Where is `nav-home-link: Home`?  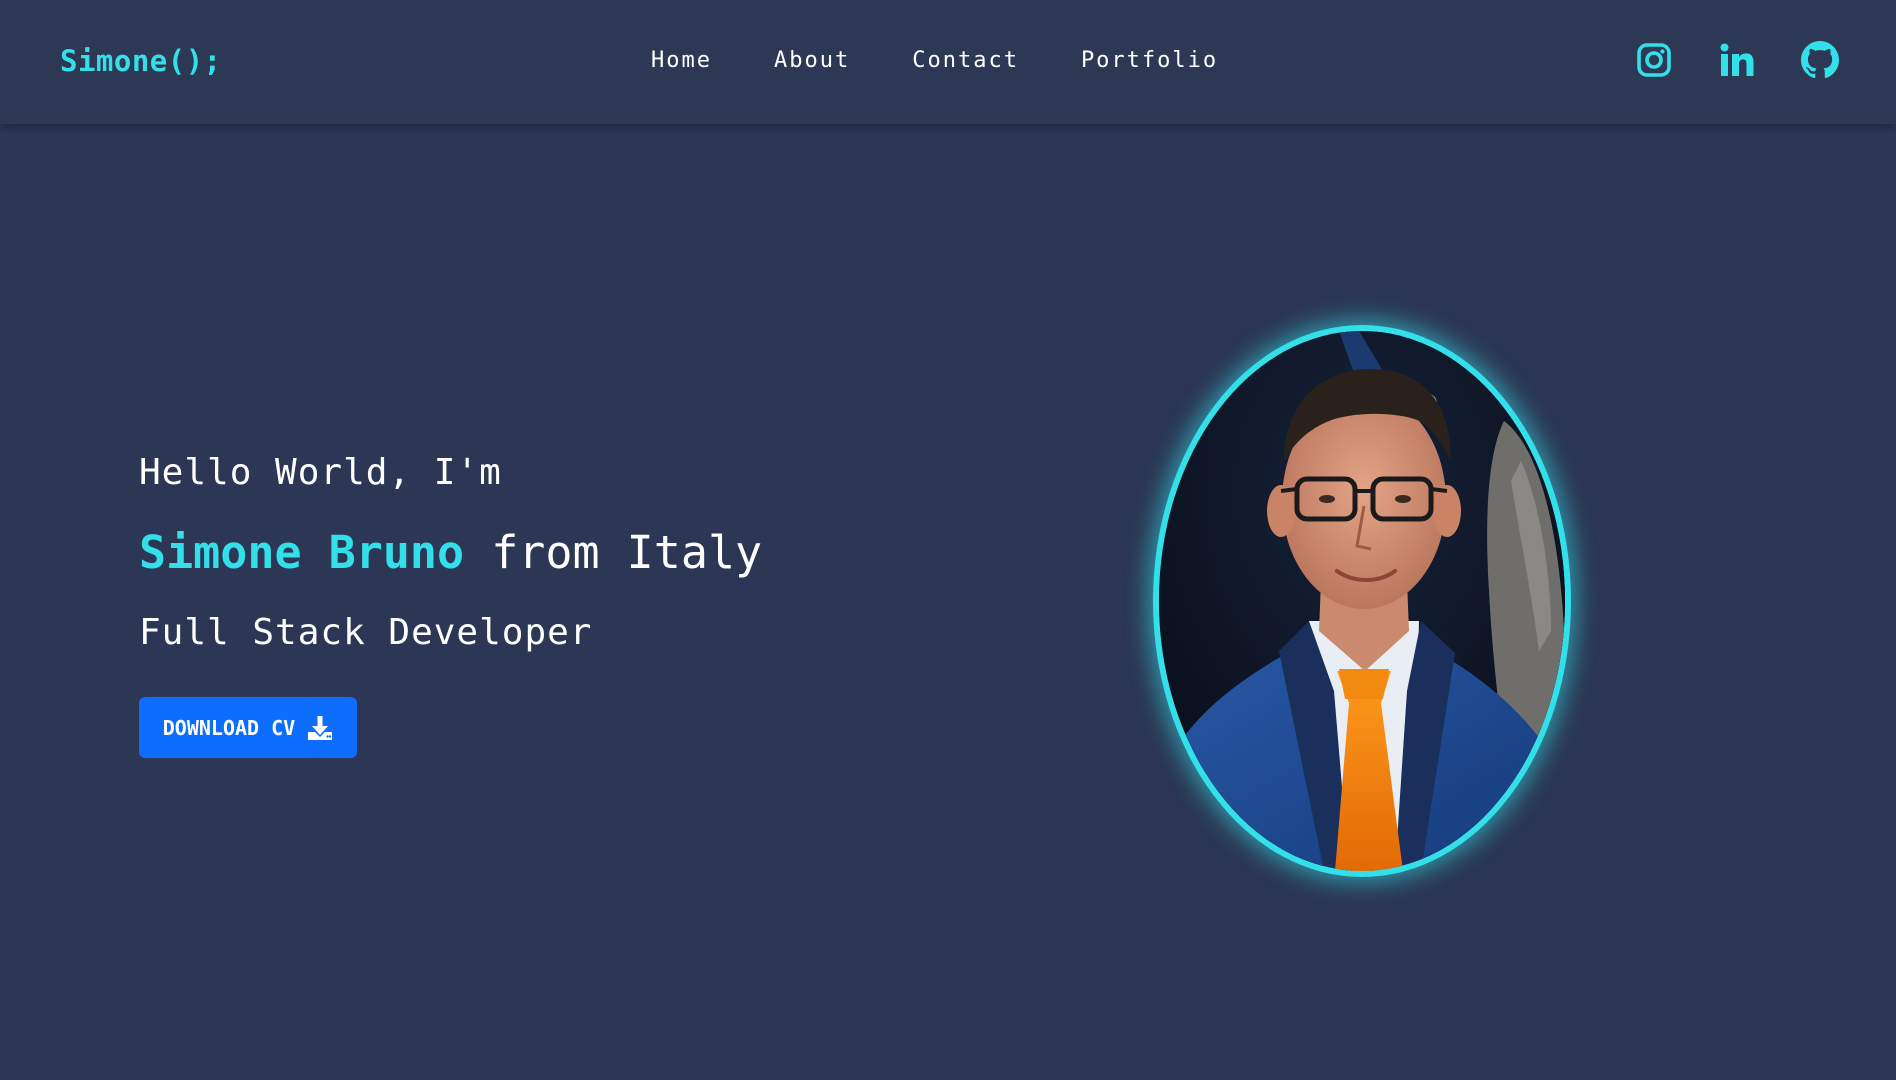
nav-home-link: Home is located at coordinates (681, 60).